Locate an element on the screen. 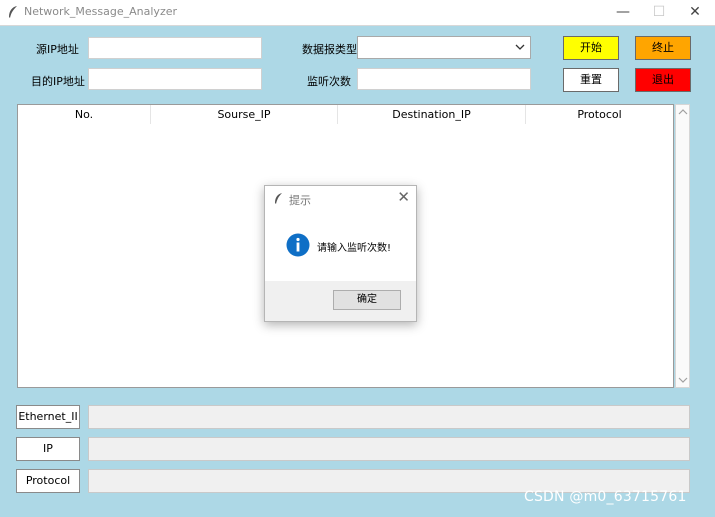 Image resolution: width=715 pixels, height=517 pixels. packet-type-select is located at coordinates (444, 47).